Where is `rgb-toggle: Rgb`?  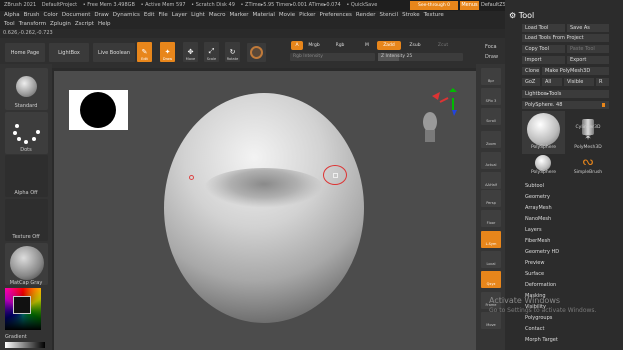
rgb-toggle: Rgb is located at coordinates (340, 45).